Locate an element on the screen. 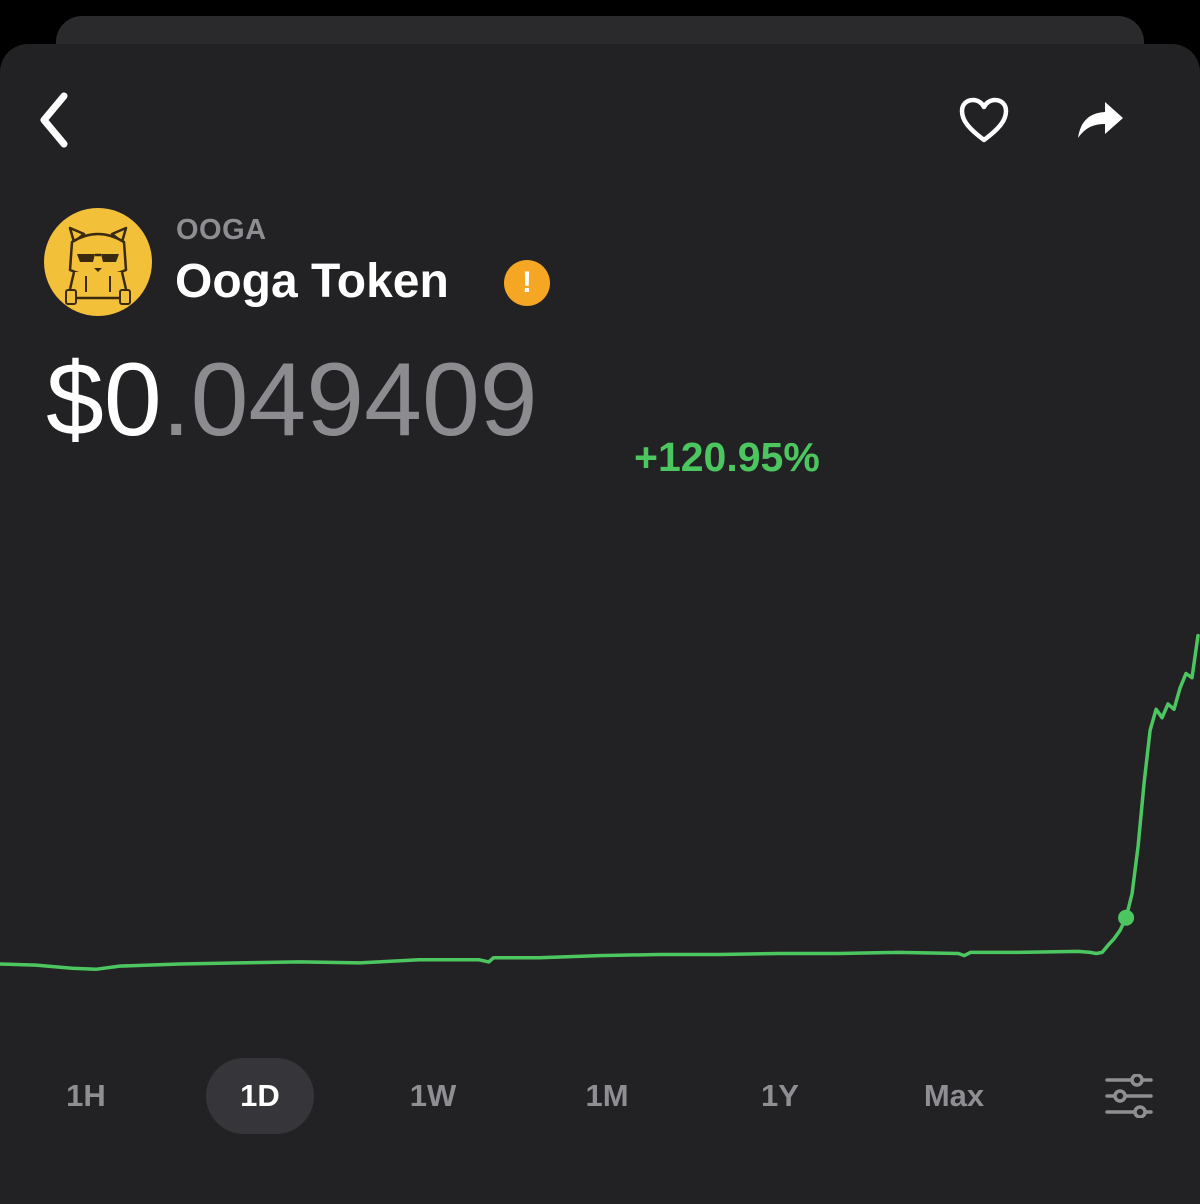 Image resolution: width=1200 pixels, height=1204 pixels. share-arrow-icon is located at coordinates (1100, 120).